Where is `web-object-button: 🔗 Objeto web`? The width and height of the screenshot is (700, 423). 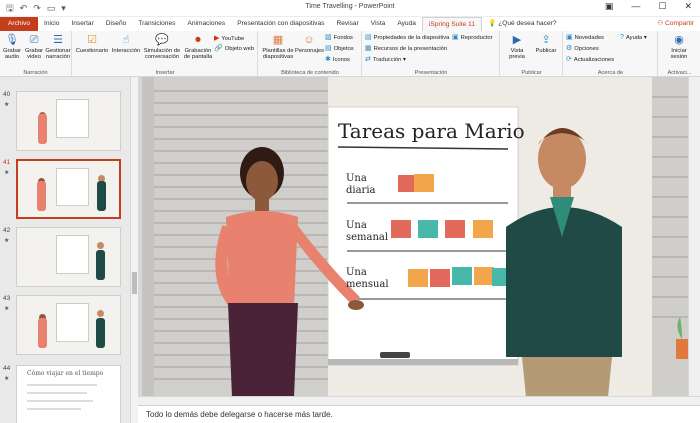
web-object-button: 🔗 Objeto web is located at coordinates (234, 49).